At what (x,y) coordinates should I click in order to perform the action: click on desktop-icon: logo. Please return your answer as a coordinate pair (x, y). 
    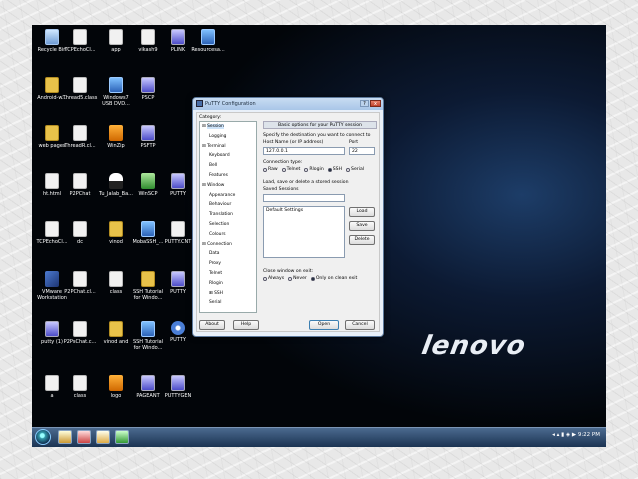
    Looking at the image, I should click on (116, 387).